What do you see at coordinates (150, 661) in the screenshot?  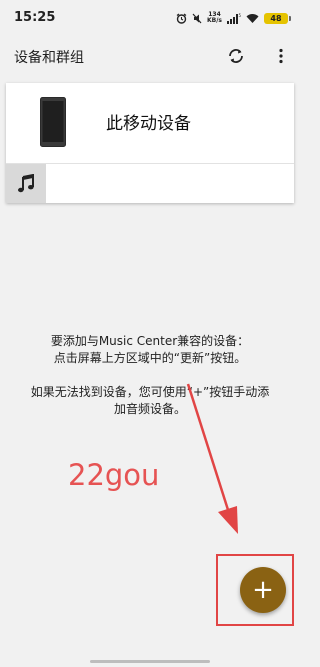 I see `home-indicator` at bounding box center [150, 661].